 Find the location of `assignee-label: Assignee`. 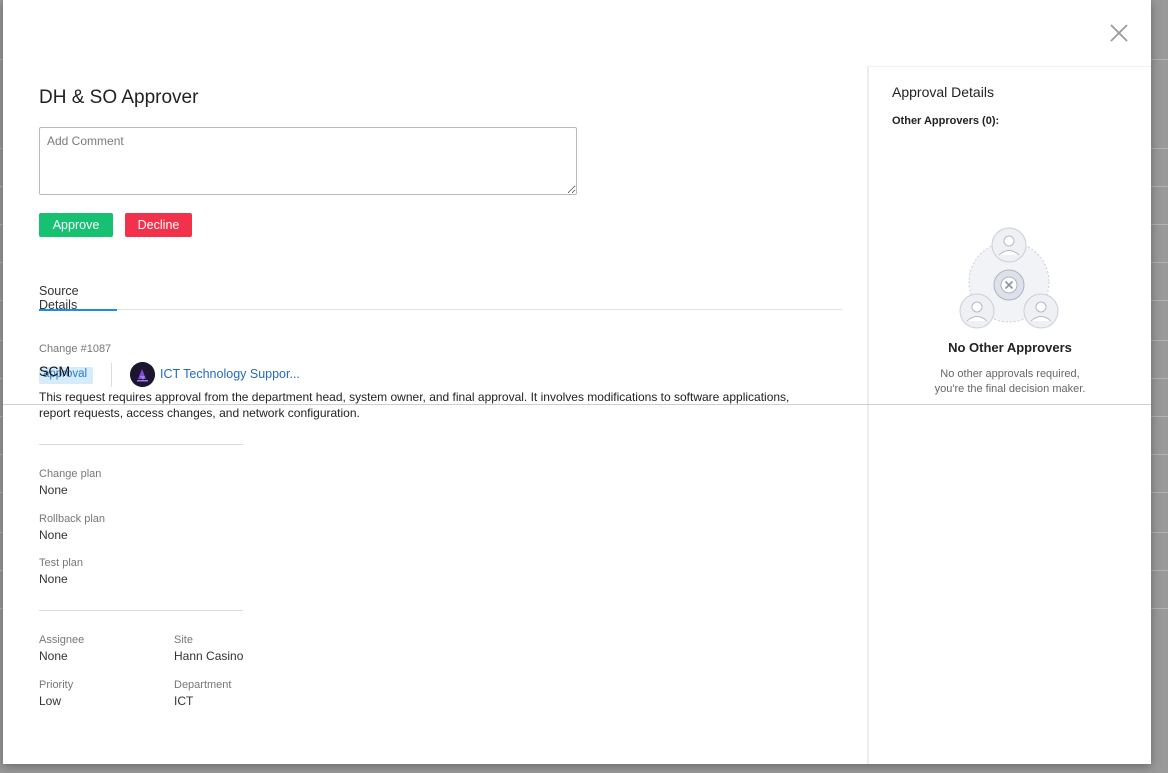

assignee-label: Assignee is located at coordinates (62, 640).